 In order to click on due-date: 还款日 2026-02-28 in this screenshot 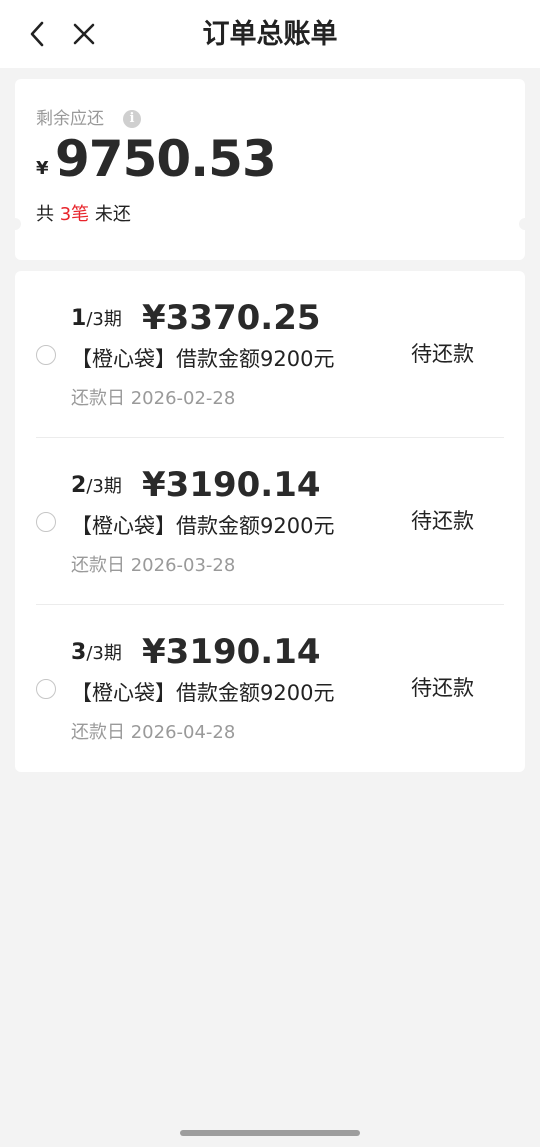, I will do `click(153, 398)`.